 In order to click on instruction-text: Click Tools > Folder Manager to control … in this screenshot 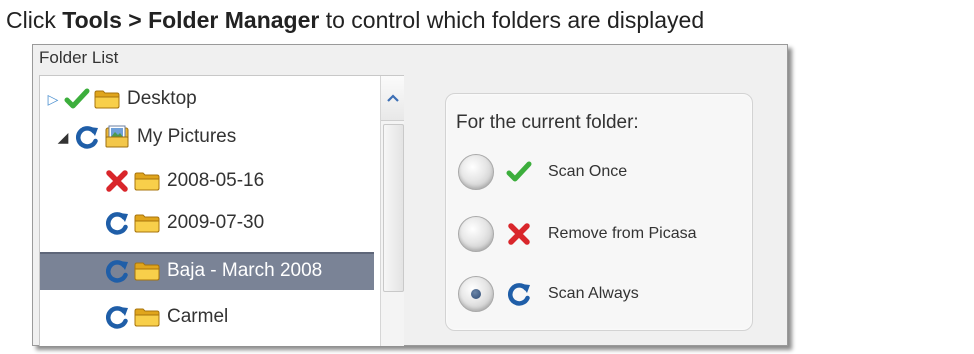, I will do `click(355, 20)`.